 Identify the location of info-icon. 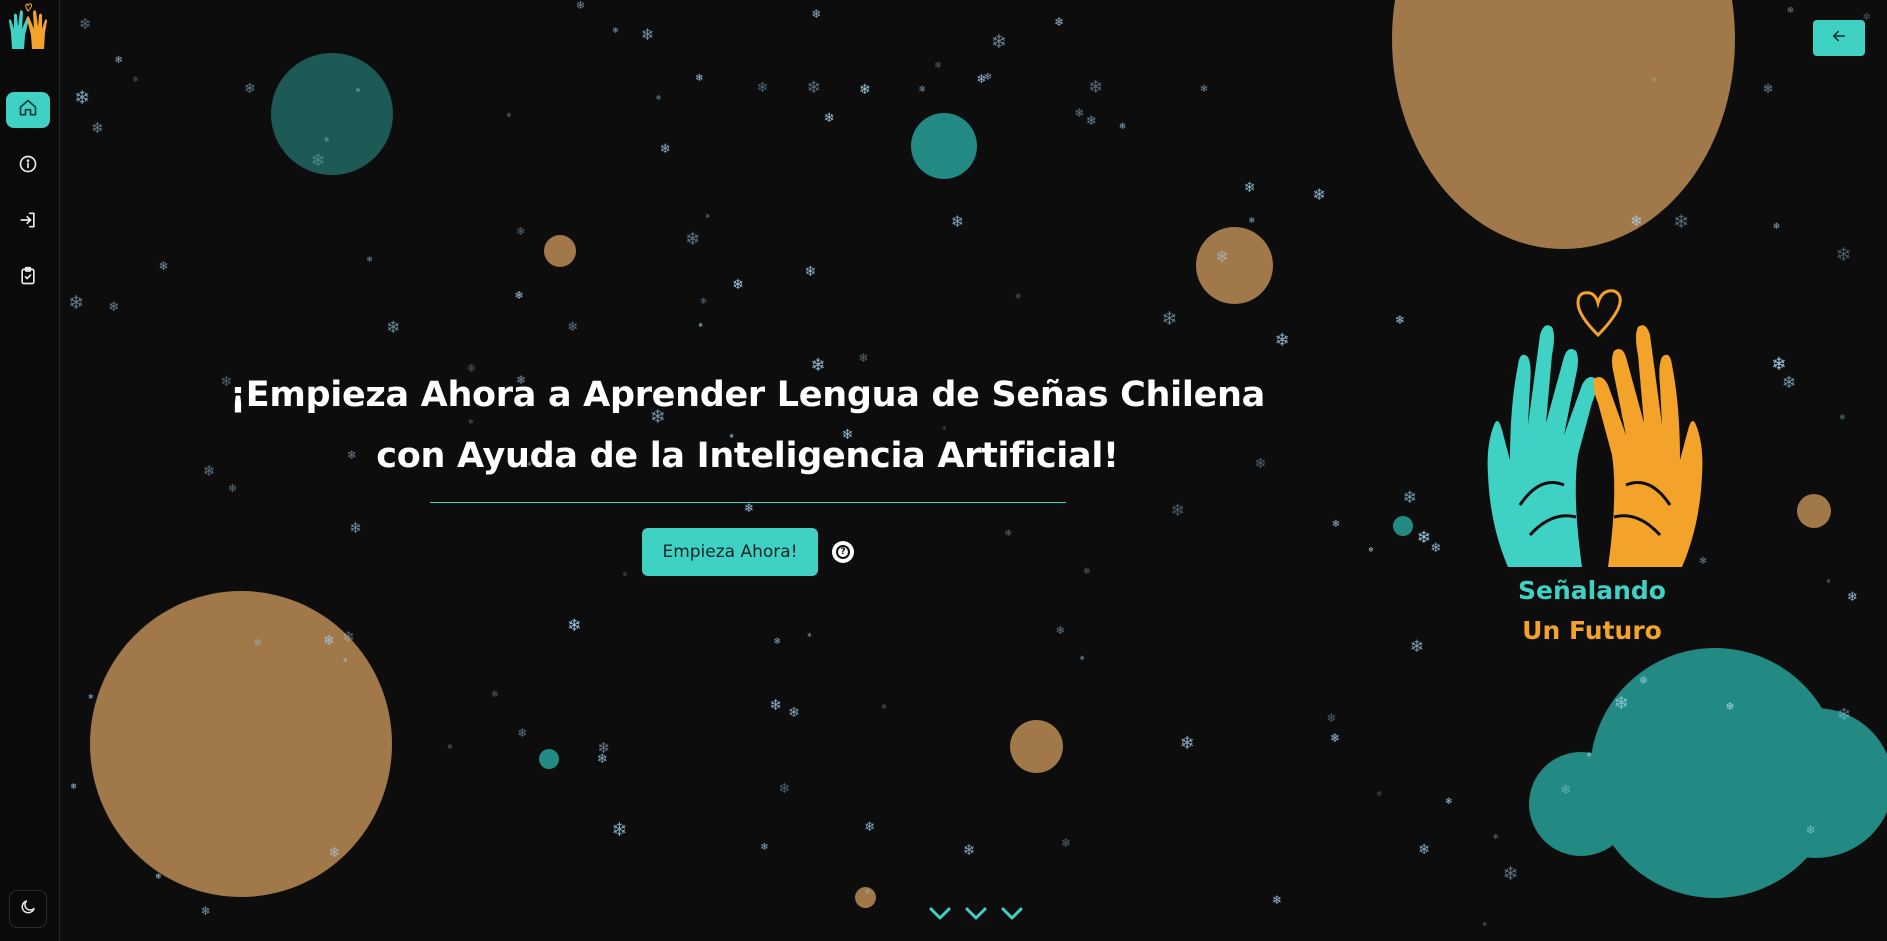
(28, 166).